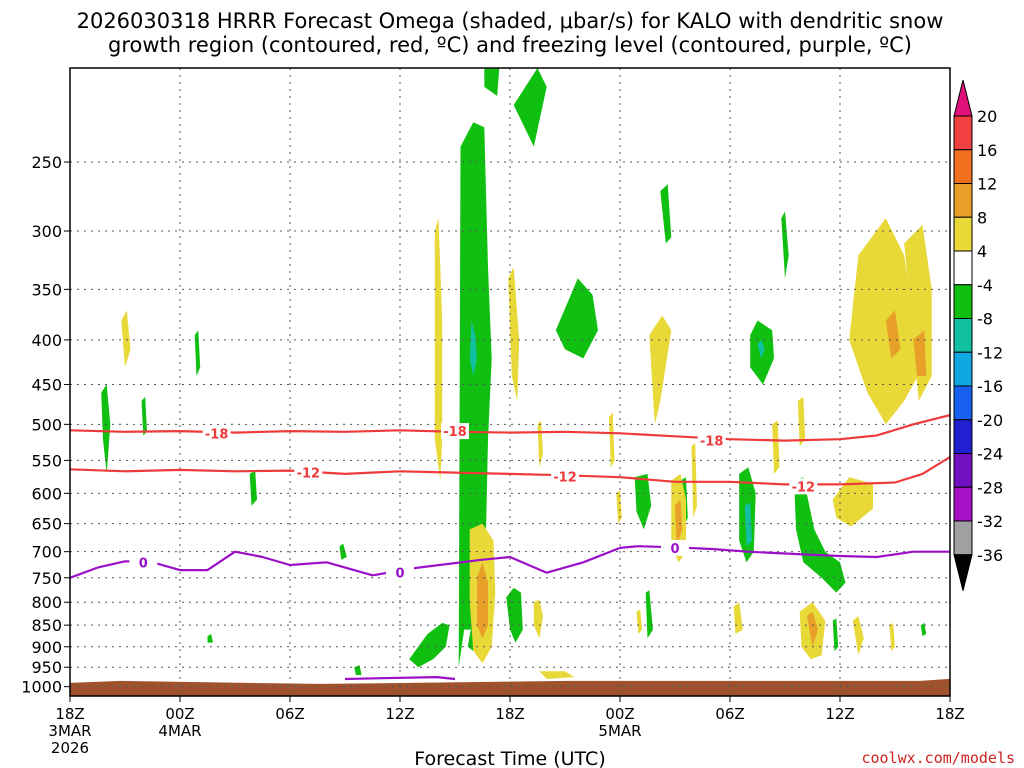  What do you see at coordinates (46, 625) in the screenshot?
I see `y-tick-label: 850` at bounding box center [46, 625].